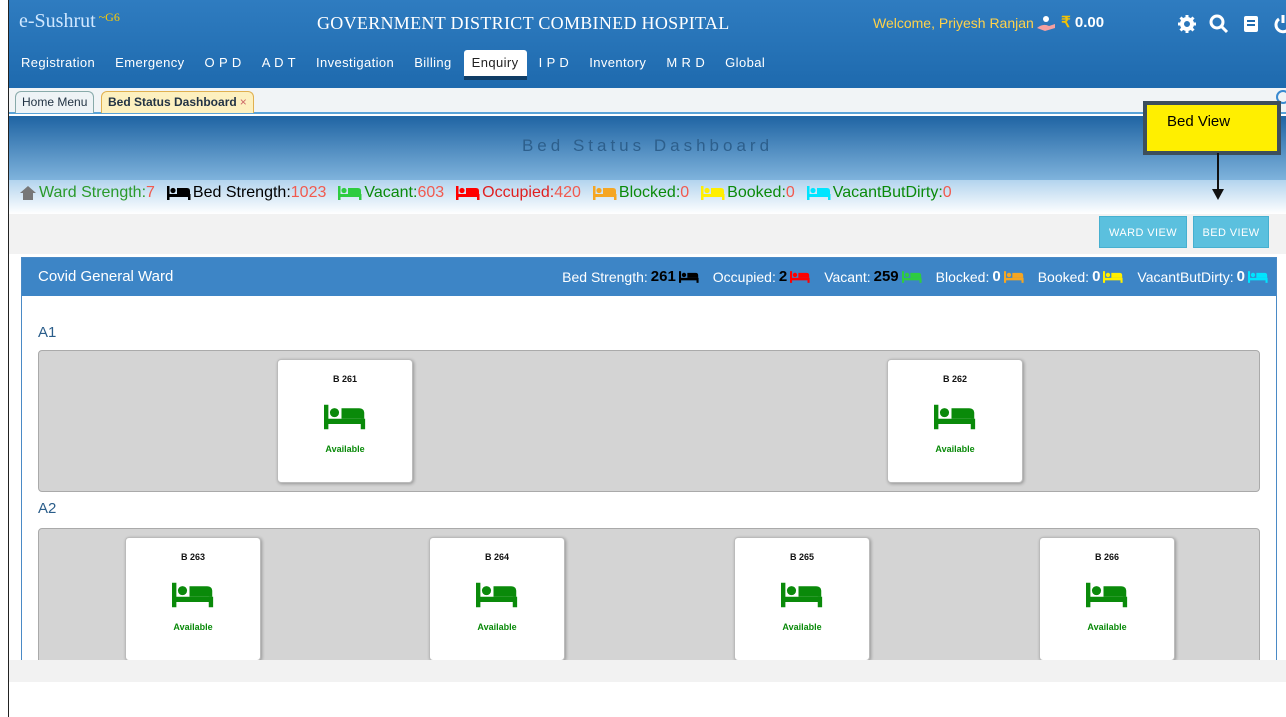 The image size is (1286, 717). What do you see at coordinates (1218, 194) in the screenshot?
I see `callout-arrowhead` at bounding box center [1218, 194].